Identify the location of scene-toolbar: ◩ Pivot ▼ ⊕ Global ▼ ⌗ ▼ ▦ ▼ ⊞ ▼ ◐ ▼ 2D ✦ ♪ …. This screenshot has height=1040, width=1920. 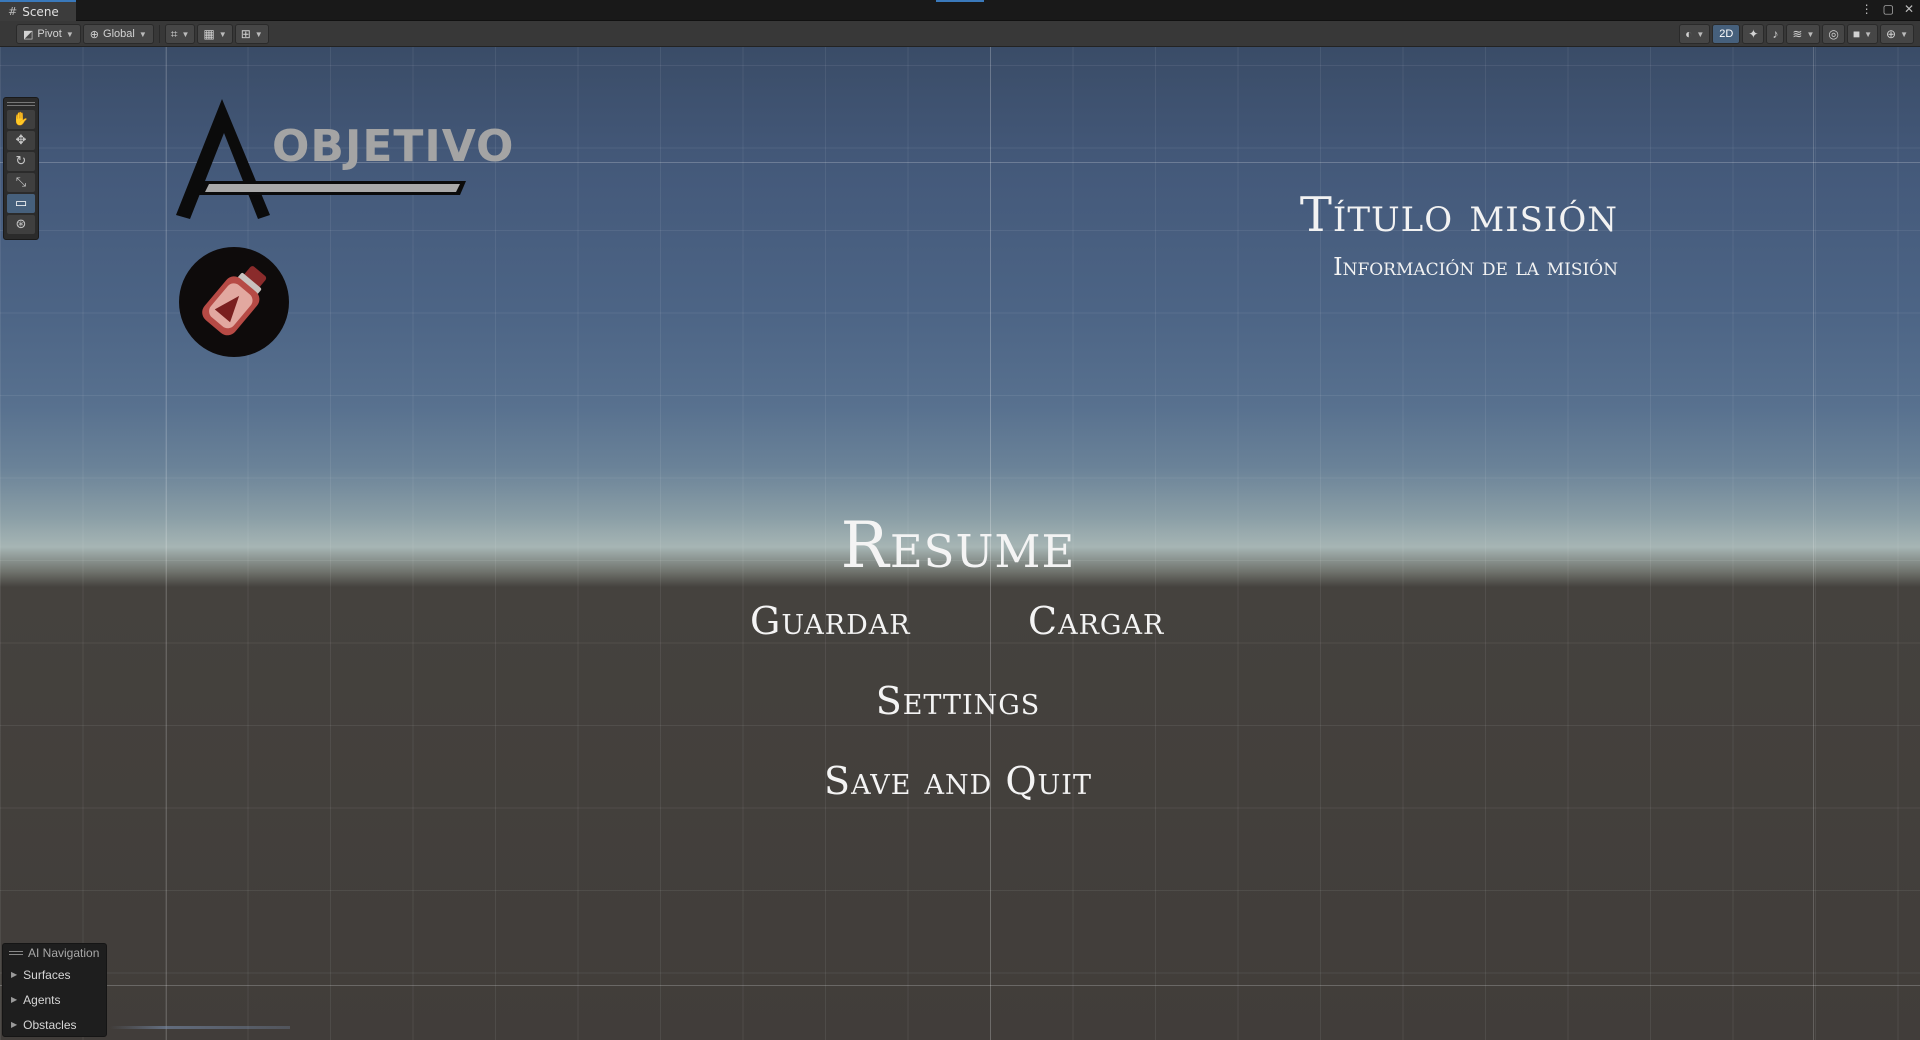
(960, 34).